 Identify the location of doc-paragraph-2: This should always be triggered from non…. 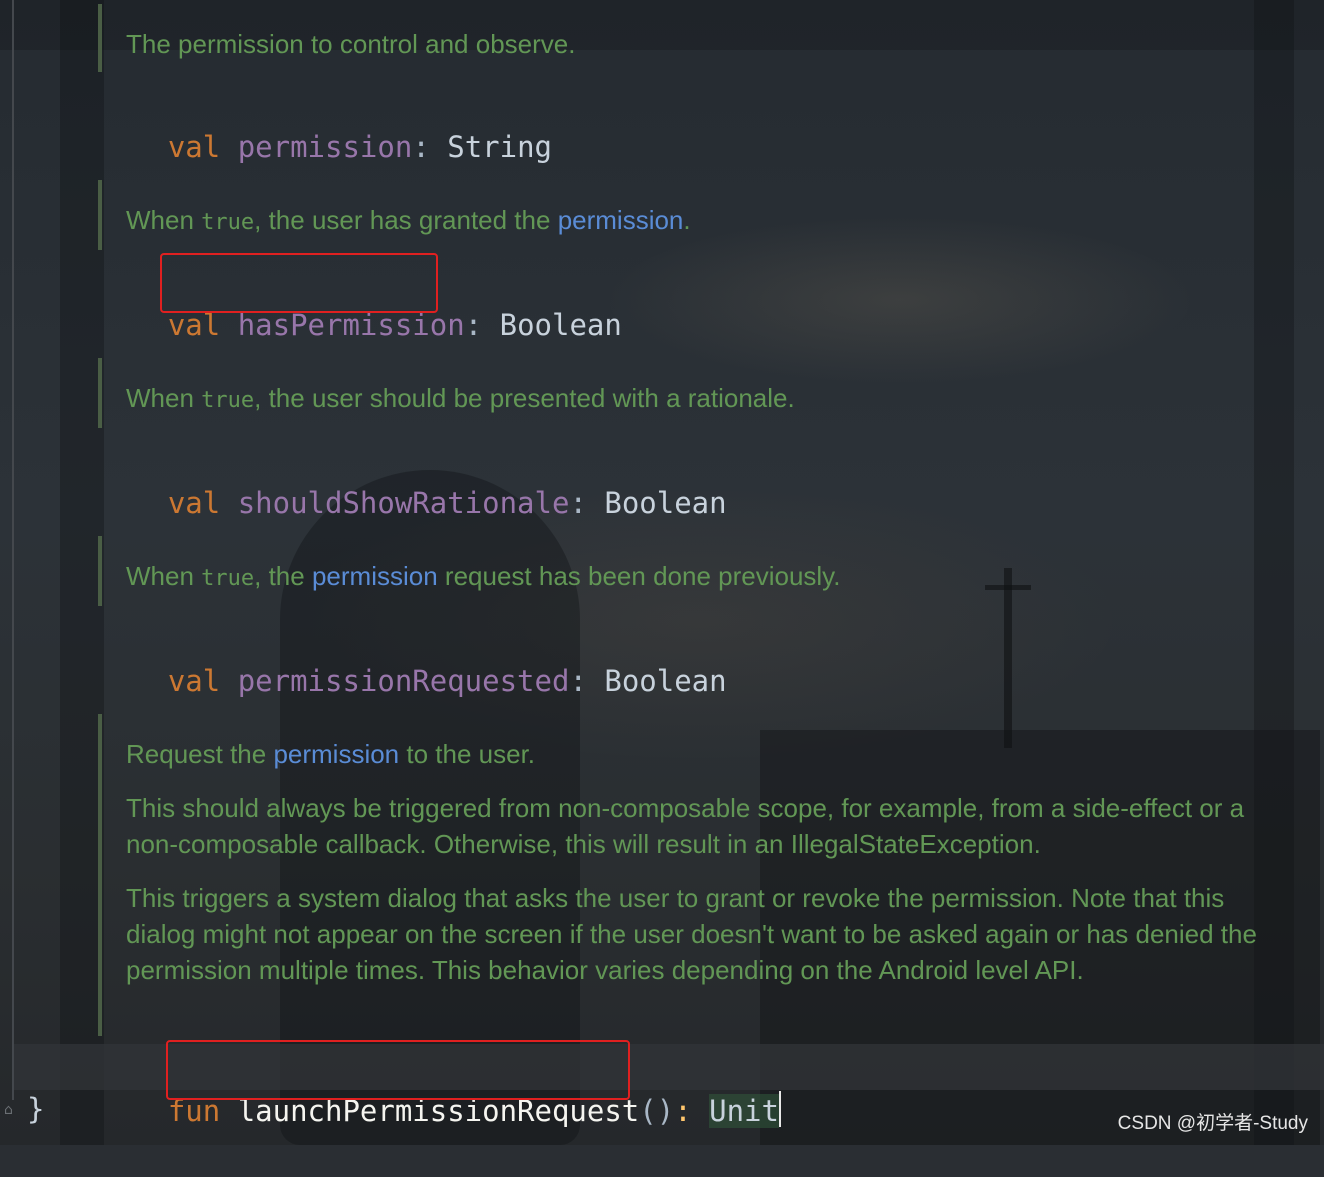
(685, 826).